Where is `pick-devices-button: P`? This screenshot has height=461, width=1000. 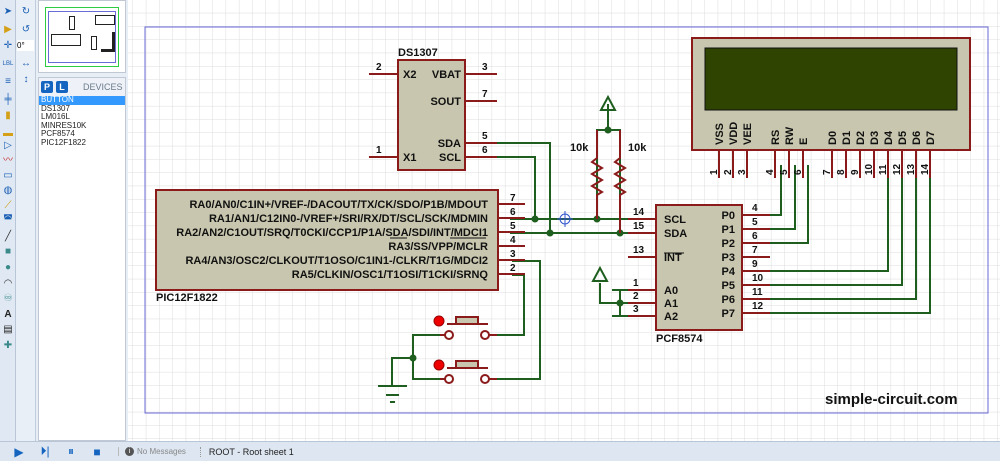 pick-devices-button: P is located at coordinates (47, 87).